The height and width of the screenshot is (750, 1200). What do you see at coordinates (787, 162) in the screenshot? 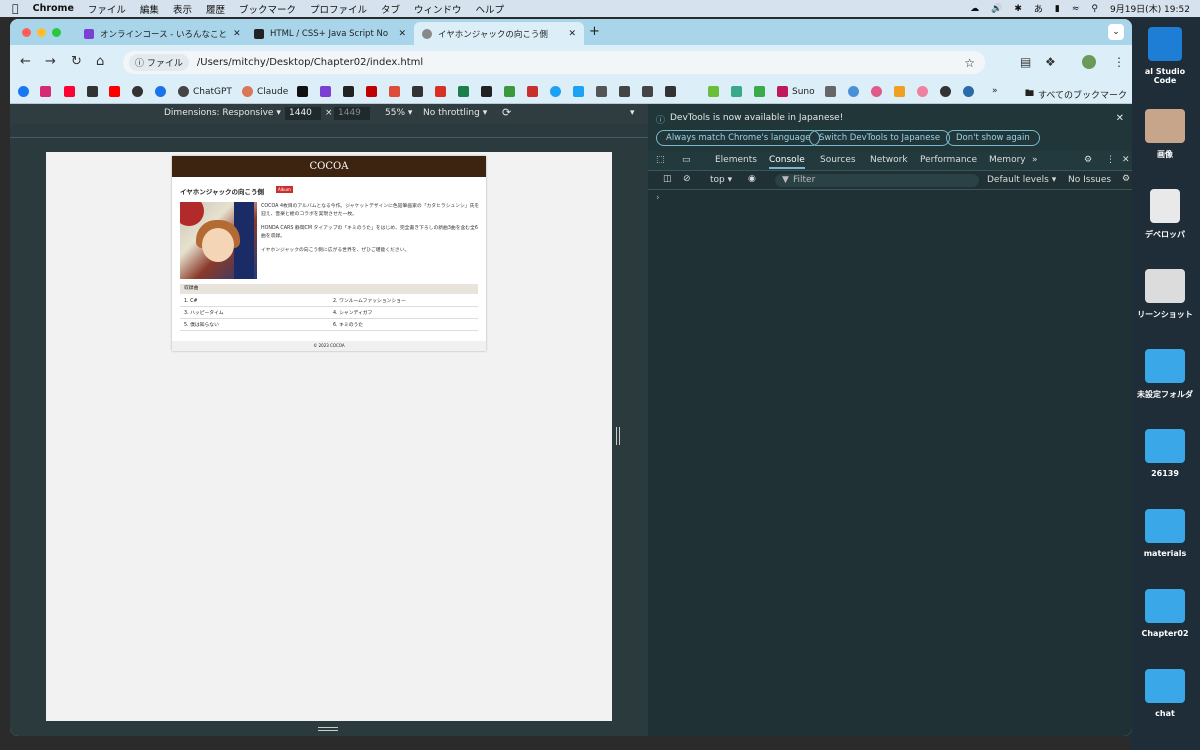
I see `tab-console: Console` at bounding box center [787, 162].